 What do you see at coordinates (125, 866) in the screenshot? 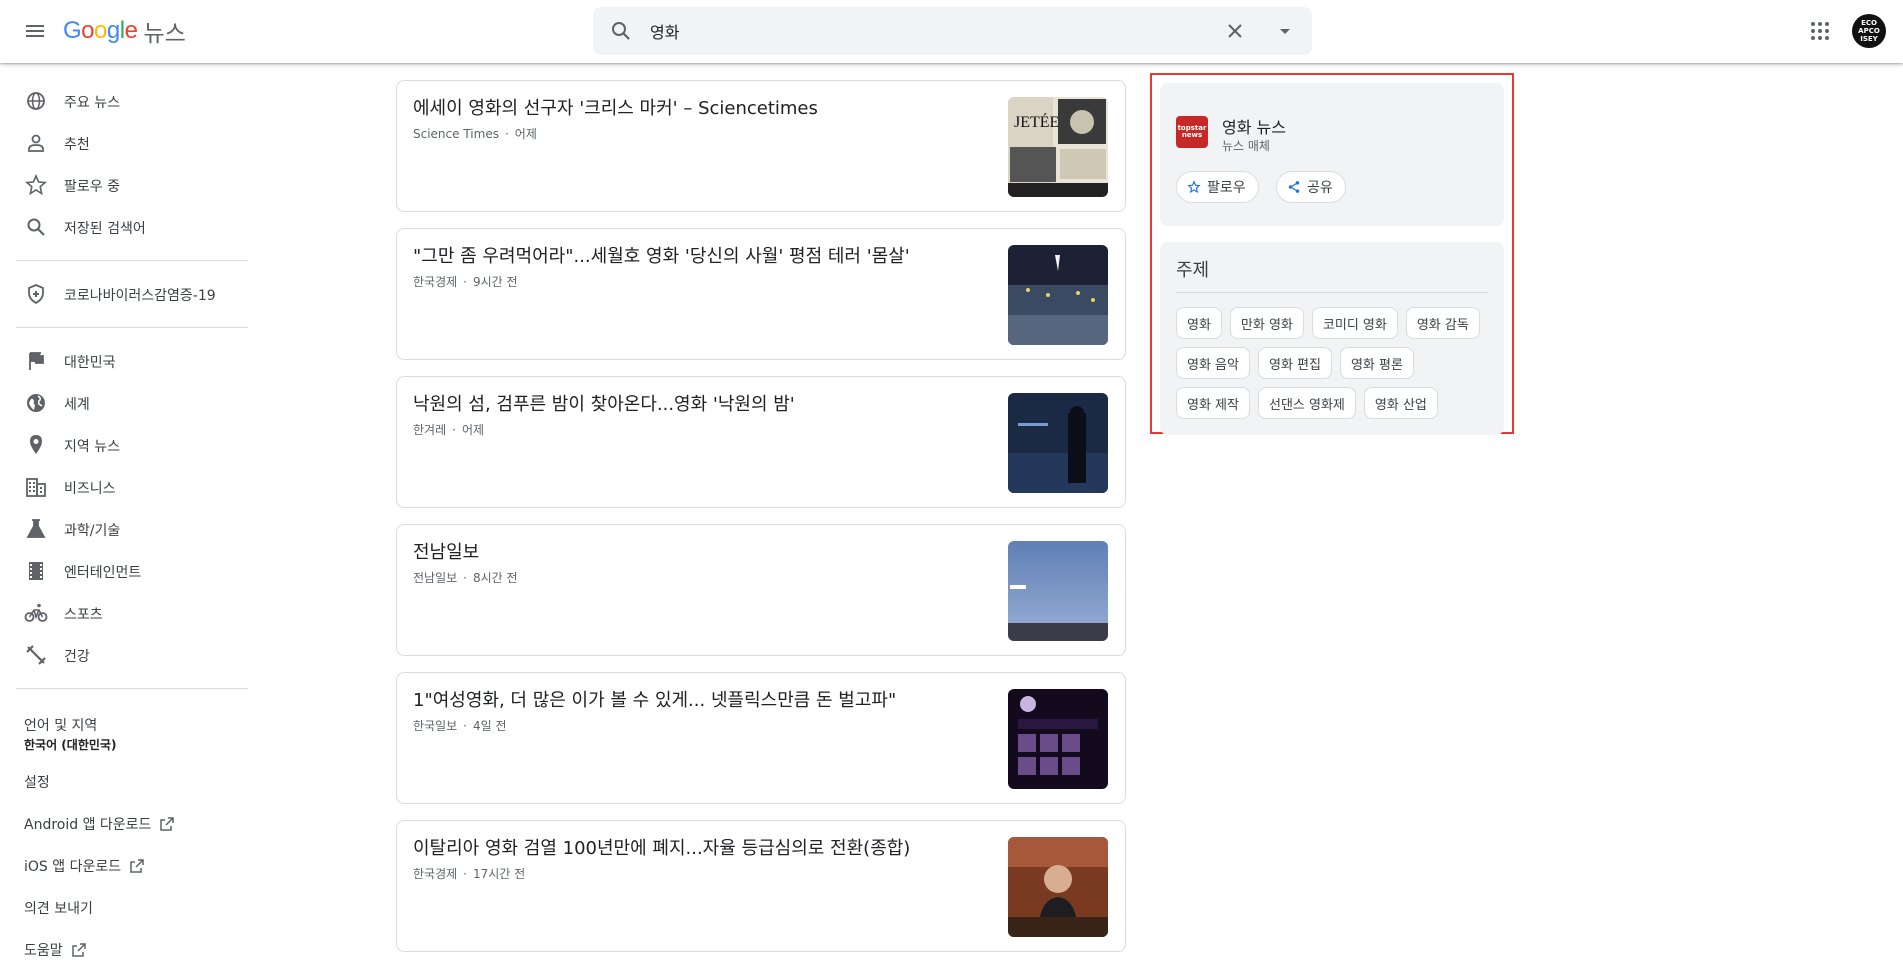
I see `ios-app-download-link: iOS 앱 다운로드` at bounding box center [125, 866].